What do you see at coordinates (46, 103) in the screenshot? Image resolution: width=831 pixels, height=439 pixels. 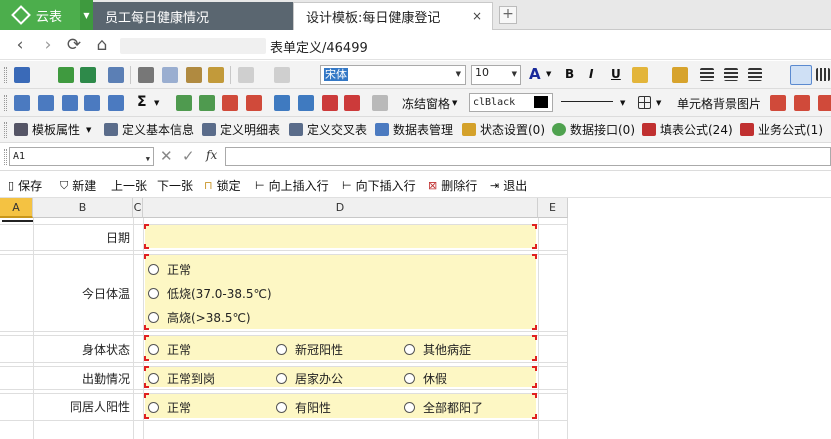 I see `grid-icon` at bounding box center [46, 103].